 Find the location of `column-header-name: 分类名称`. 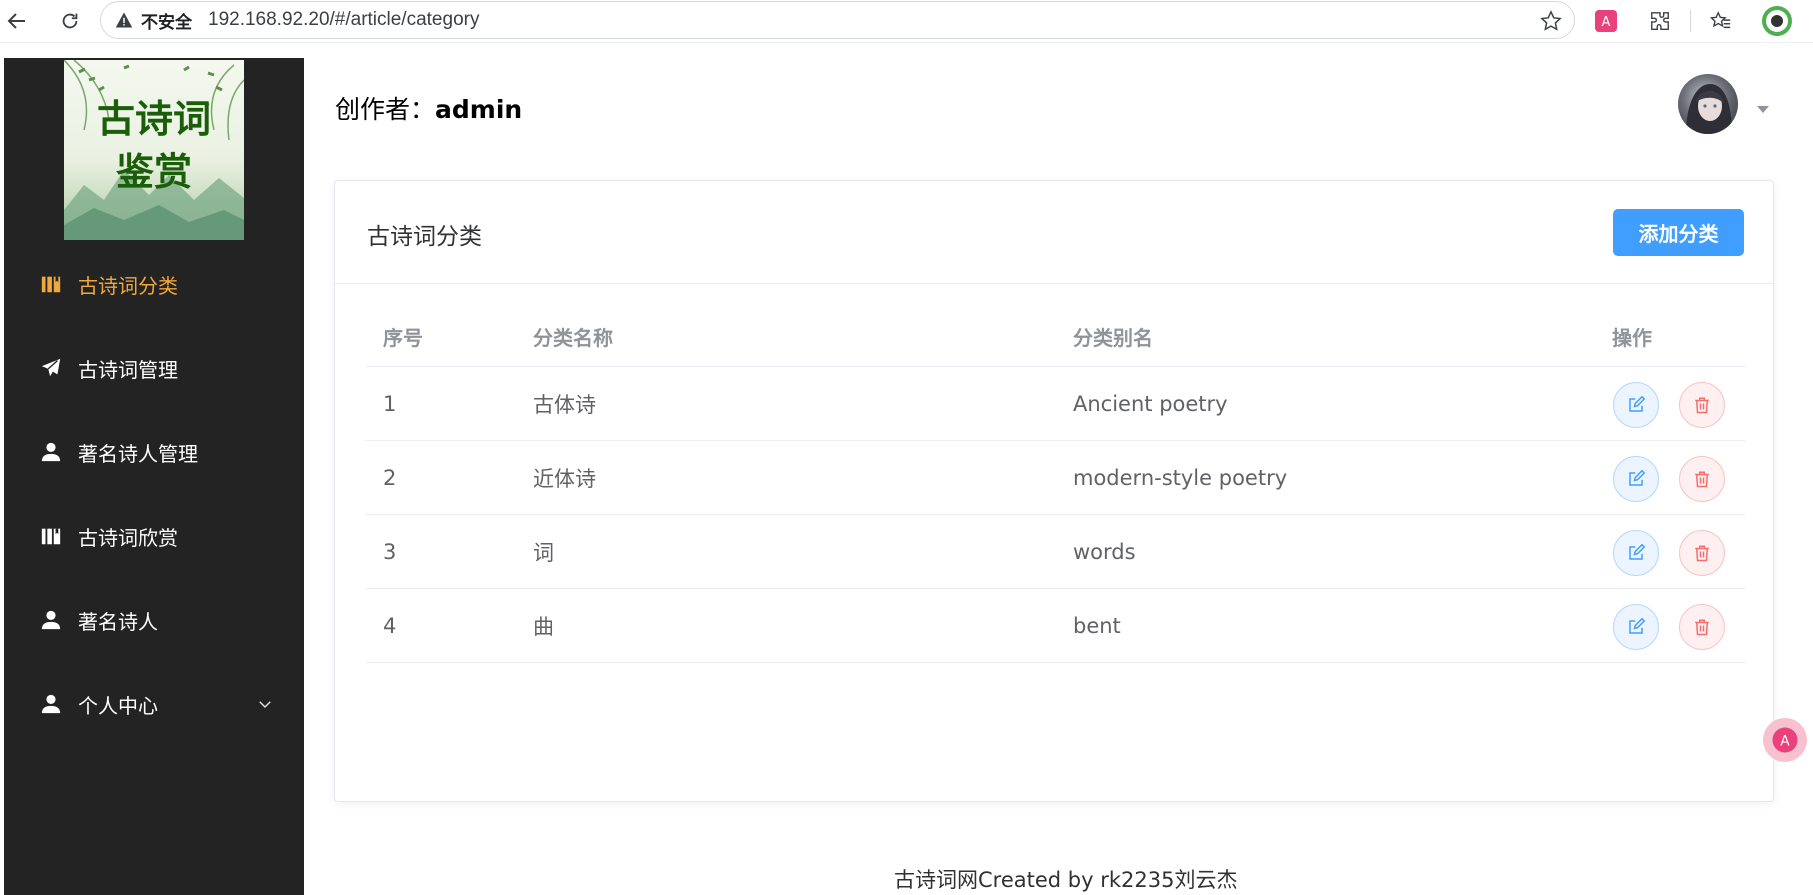

column-header-name: 分类名称 is located at coordinates (573, 337).